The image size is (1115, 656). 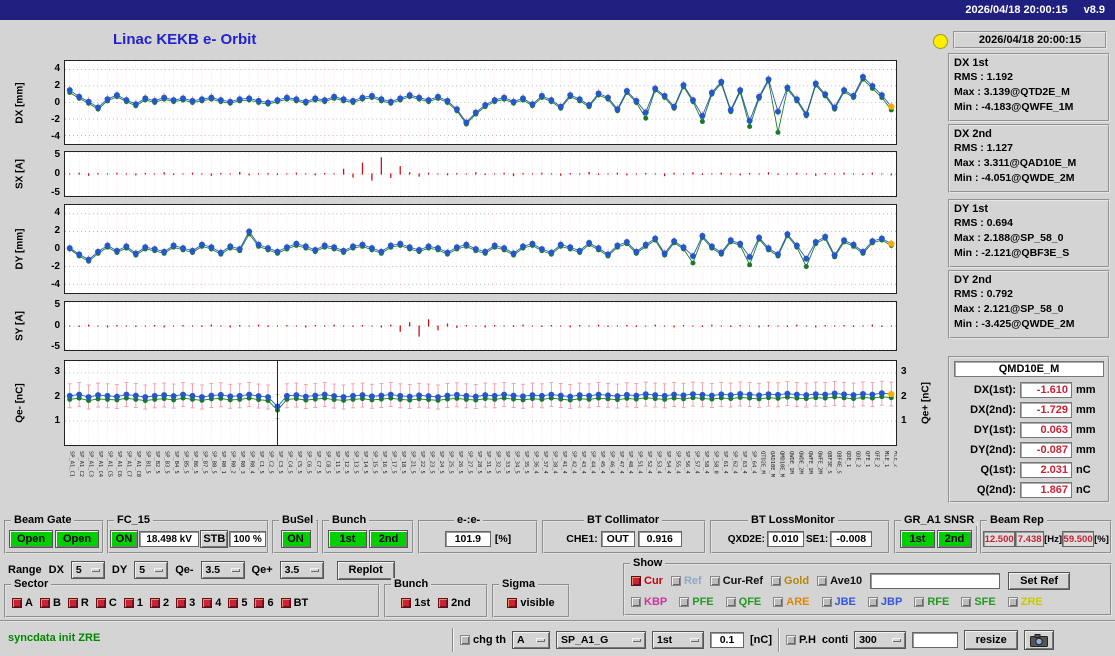 I want to click on beam-gate-title: Beam Gate, so click(x=43, y=520).